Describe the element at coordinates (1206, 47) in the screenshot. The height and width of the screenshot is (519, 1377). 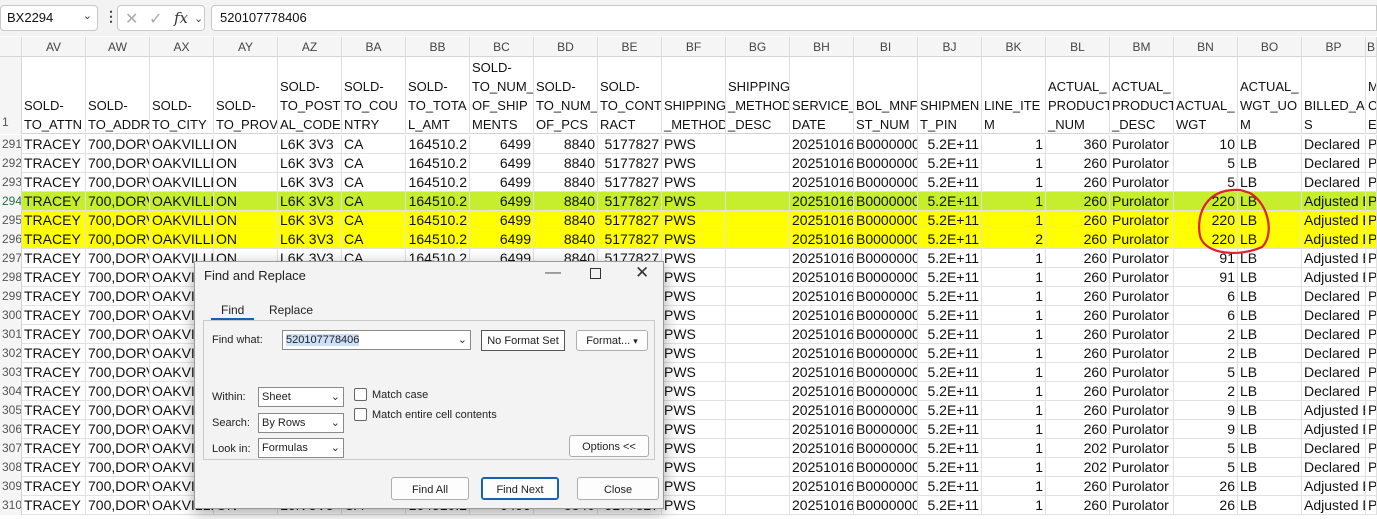
I see `column-header-bn: BN` at that location.